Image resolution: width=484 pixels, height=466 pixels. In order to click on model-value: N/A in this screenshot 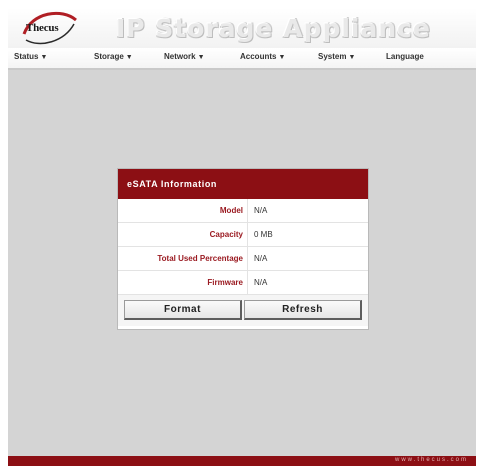, I will do `click(261, 210)`.